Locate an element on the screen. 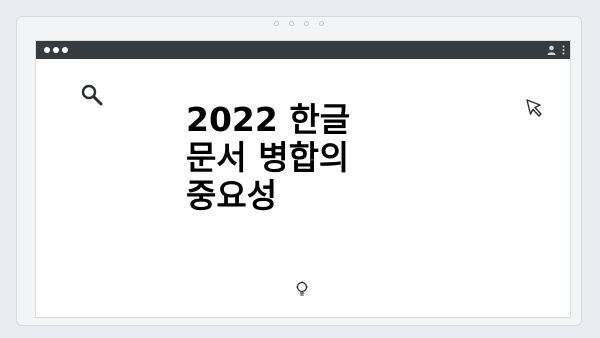 This screenshot has height=338, width=600. kebab-menu-icon is located at coordinates (563, 50).